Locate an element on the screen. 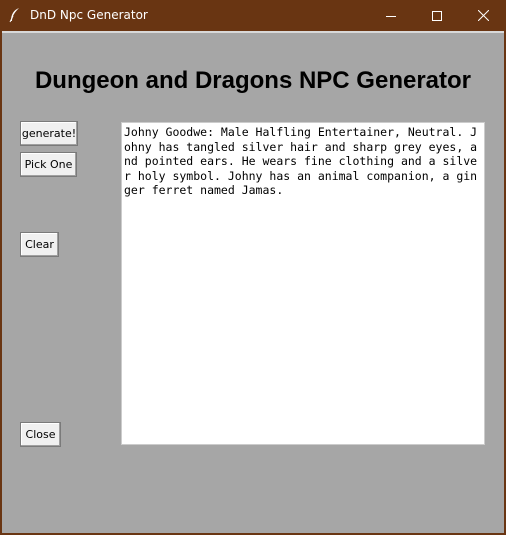 Image resolution: width=506 pixels, height=535 pixels. title-bar: DnD Npc Generator is located at coordinates (253, 15).